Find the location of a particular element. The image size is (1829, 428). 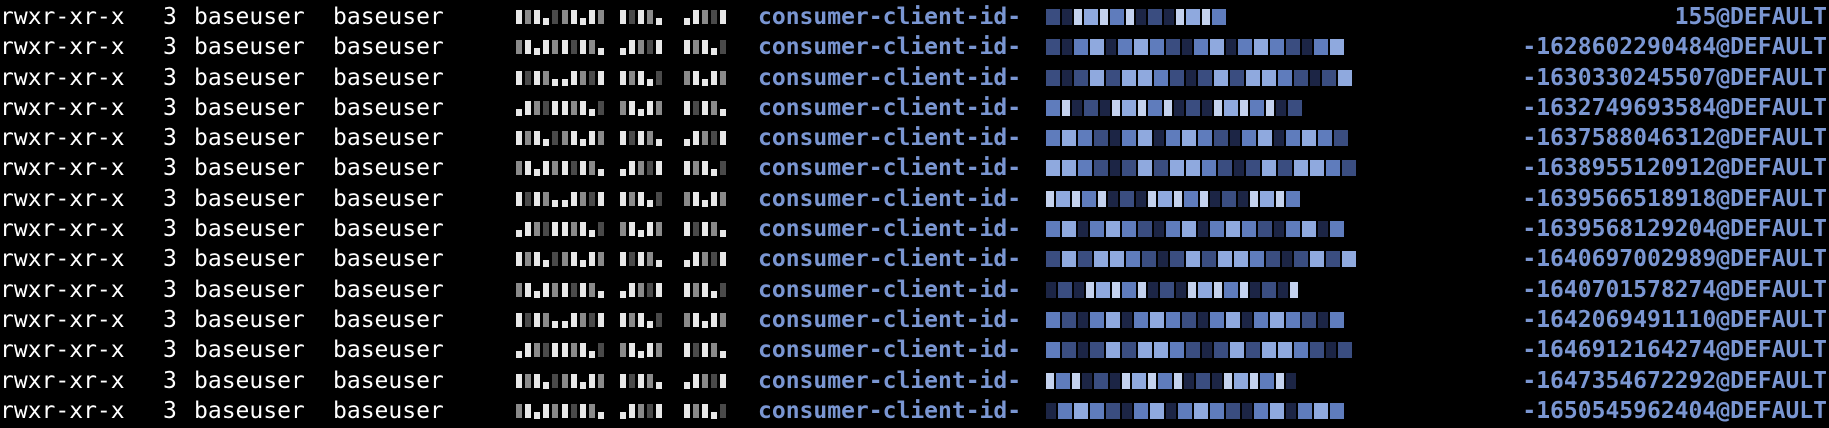

directory-name-suffix: -1639566518918@DEFAULT is located at coordinates (1674, 198).